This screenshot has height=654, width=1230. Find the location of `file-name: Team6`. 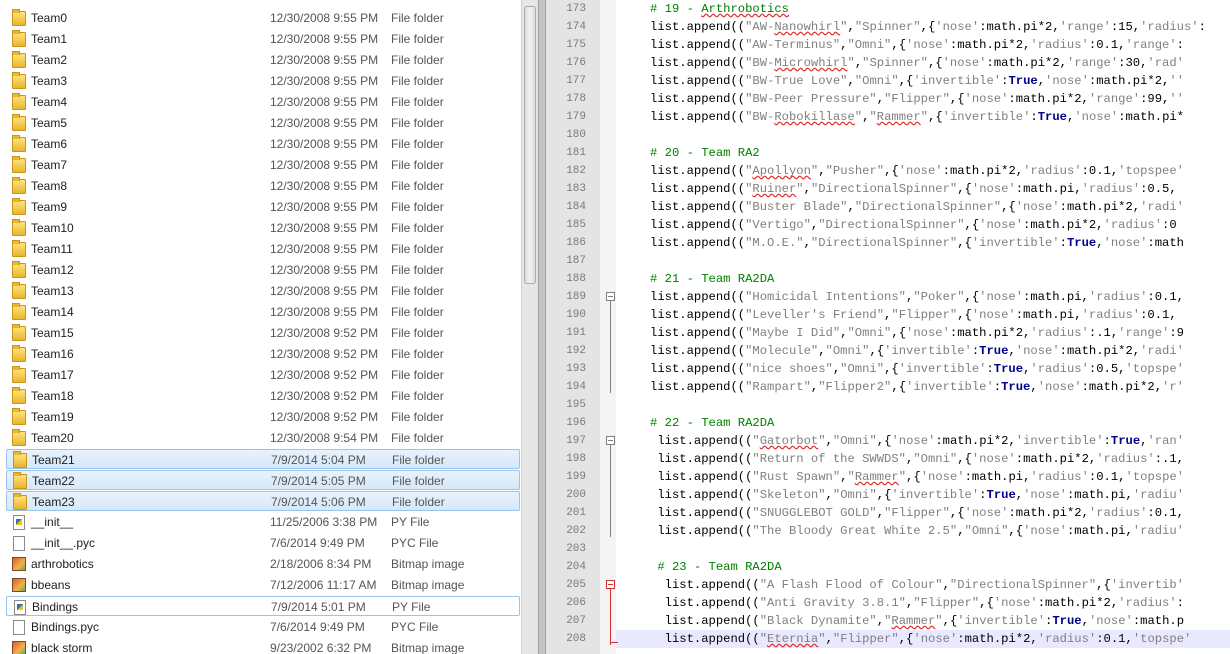

file-name: Team6 is located at coordinates (49, 144).